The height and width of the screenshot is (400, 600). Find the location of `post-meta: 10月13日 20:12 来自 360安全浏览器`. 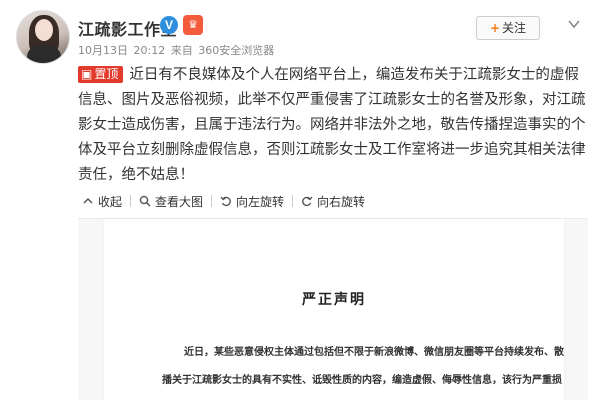

post-meta: 10月13日 20:12 来自 360安全浏览器 is located at coordinates (177, 50).